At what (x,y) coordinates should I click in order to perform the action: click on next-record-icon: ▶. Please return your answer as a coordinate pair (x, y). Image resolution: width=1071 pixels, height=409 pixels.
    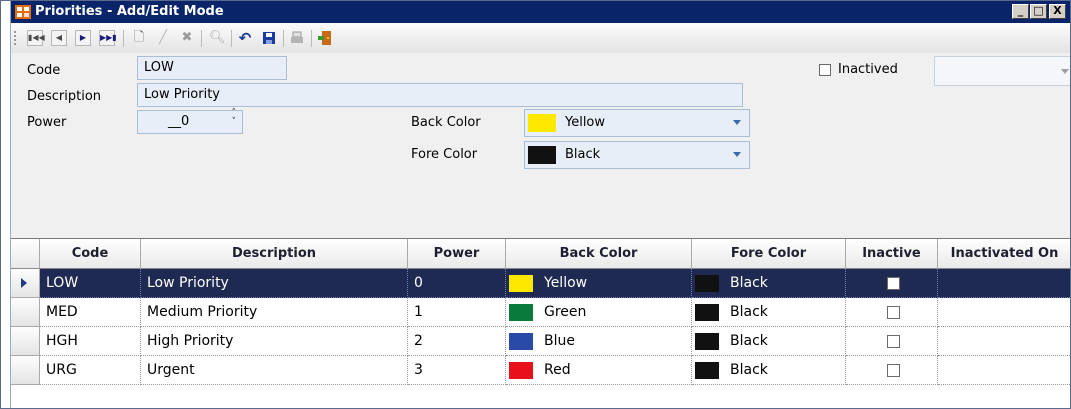
    Looking at the image, I should click on (83, 38).